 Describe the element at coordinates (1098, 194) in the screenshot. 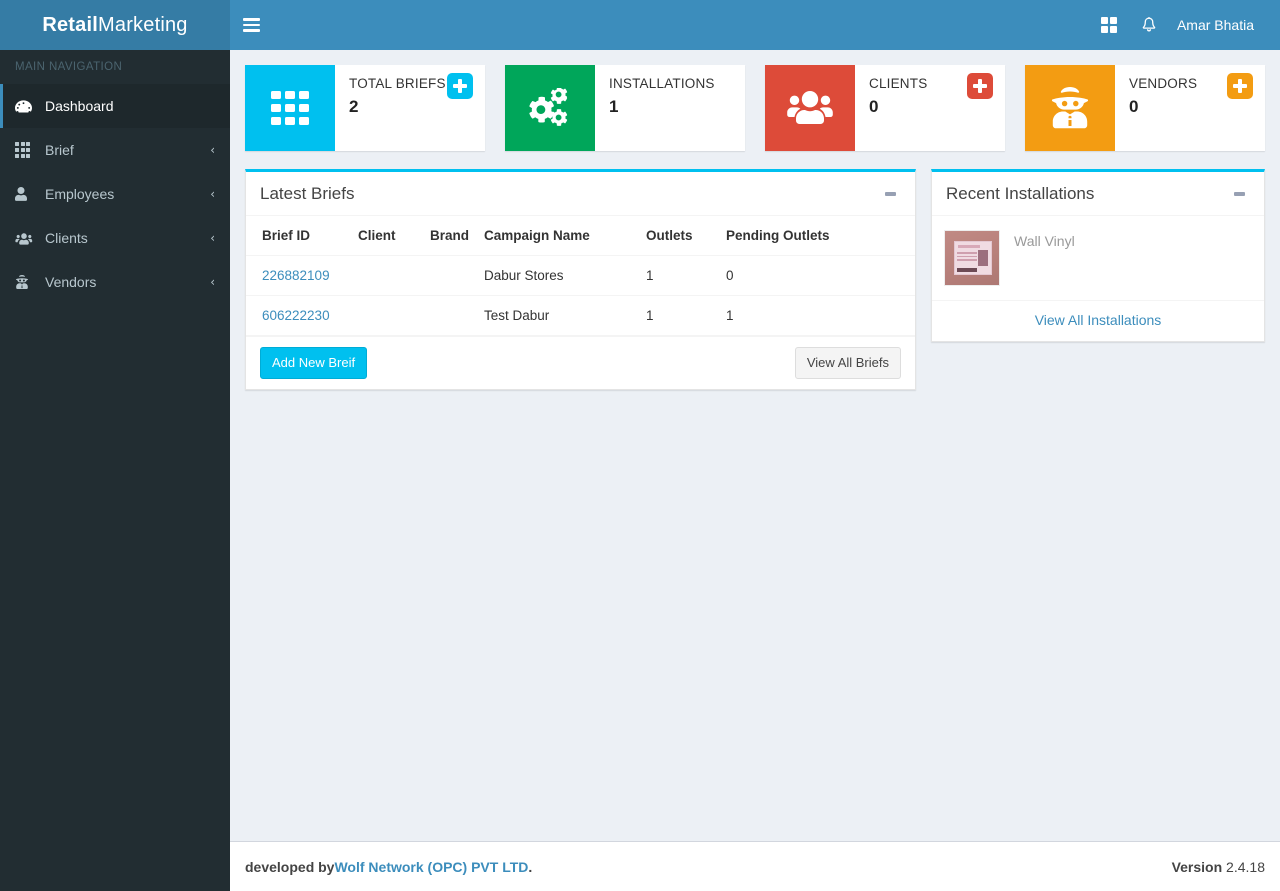

I see `panel-header: Recent Installations` at that location.